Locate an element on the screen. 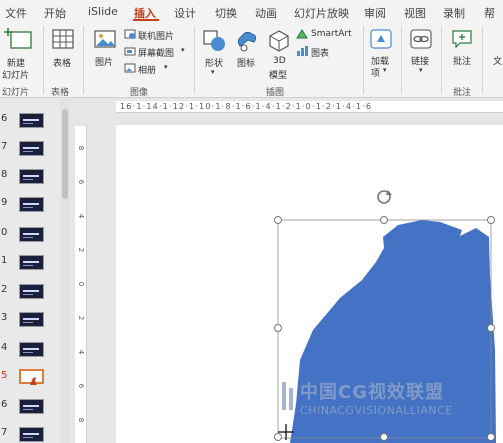 This screenshot has width=503, height=443. resize-handle-left is located at coordinates (278, 328).